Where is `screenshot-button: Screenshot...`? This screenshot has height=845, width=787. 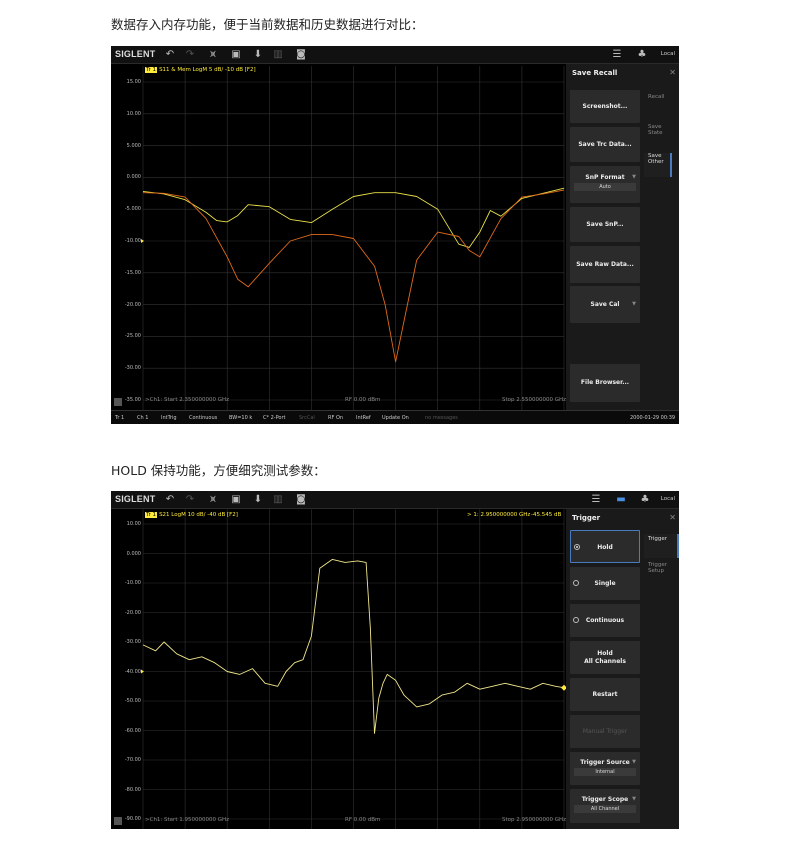 screenshot-button: Screenshot... is located at coordinates (605, 106).